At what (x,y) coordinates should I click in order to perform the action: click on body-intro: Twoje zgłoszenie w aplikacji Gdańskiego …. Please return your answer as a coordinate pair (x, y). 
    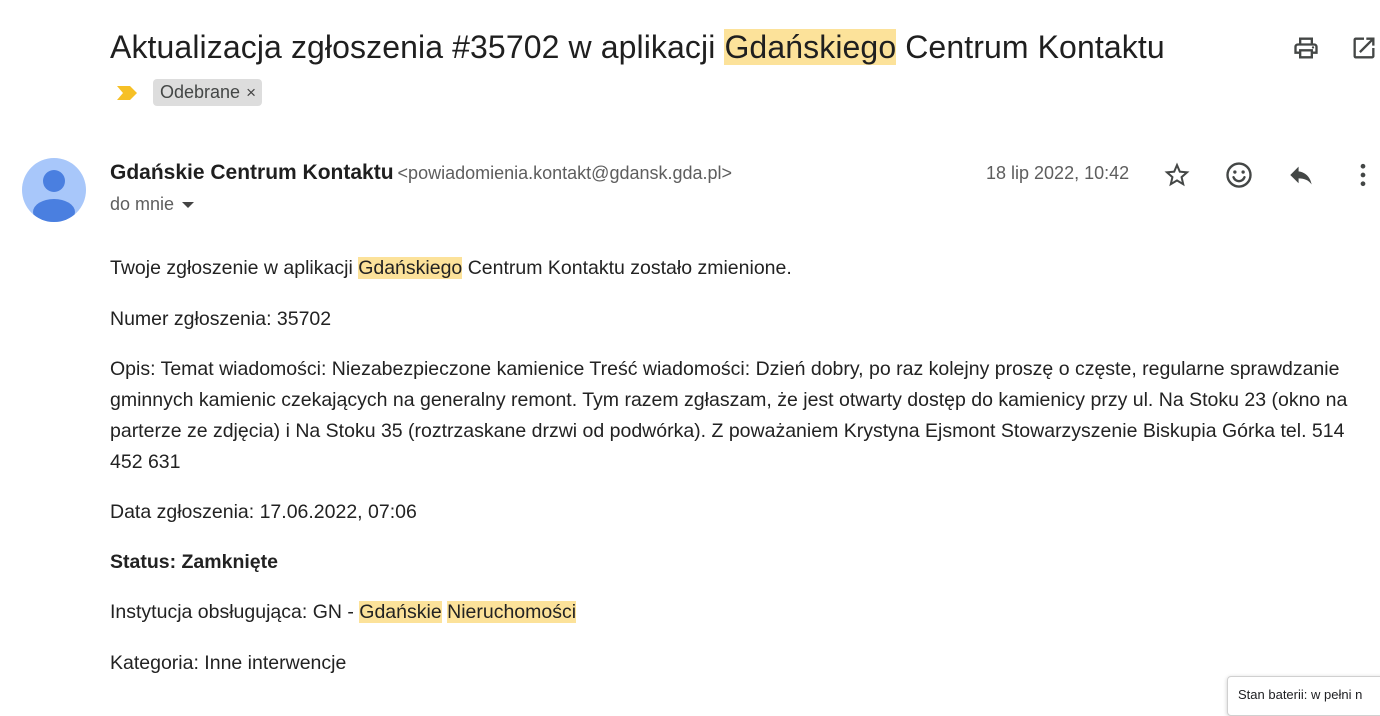
    Looking at the image, I should click on (451, 268).